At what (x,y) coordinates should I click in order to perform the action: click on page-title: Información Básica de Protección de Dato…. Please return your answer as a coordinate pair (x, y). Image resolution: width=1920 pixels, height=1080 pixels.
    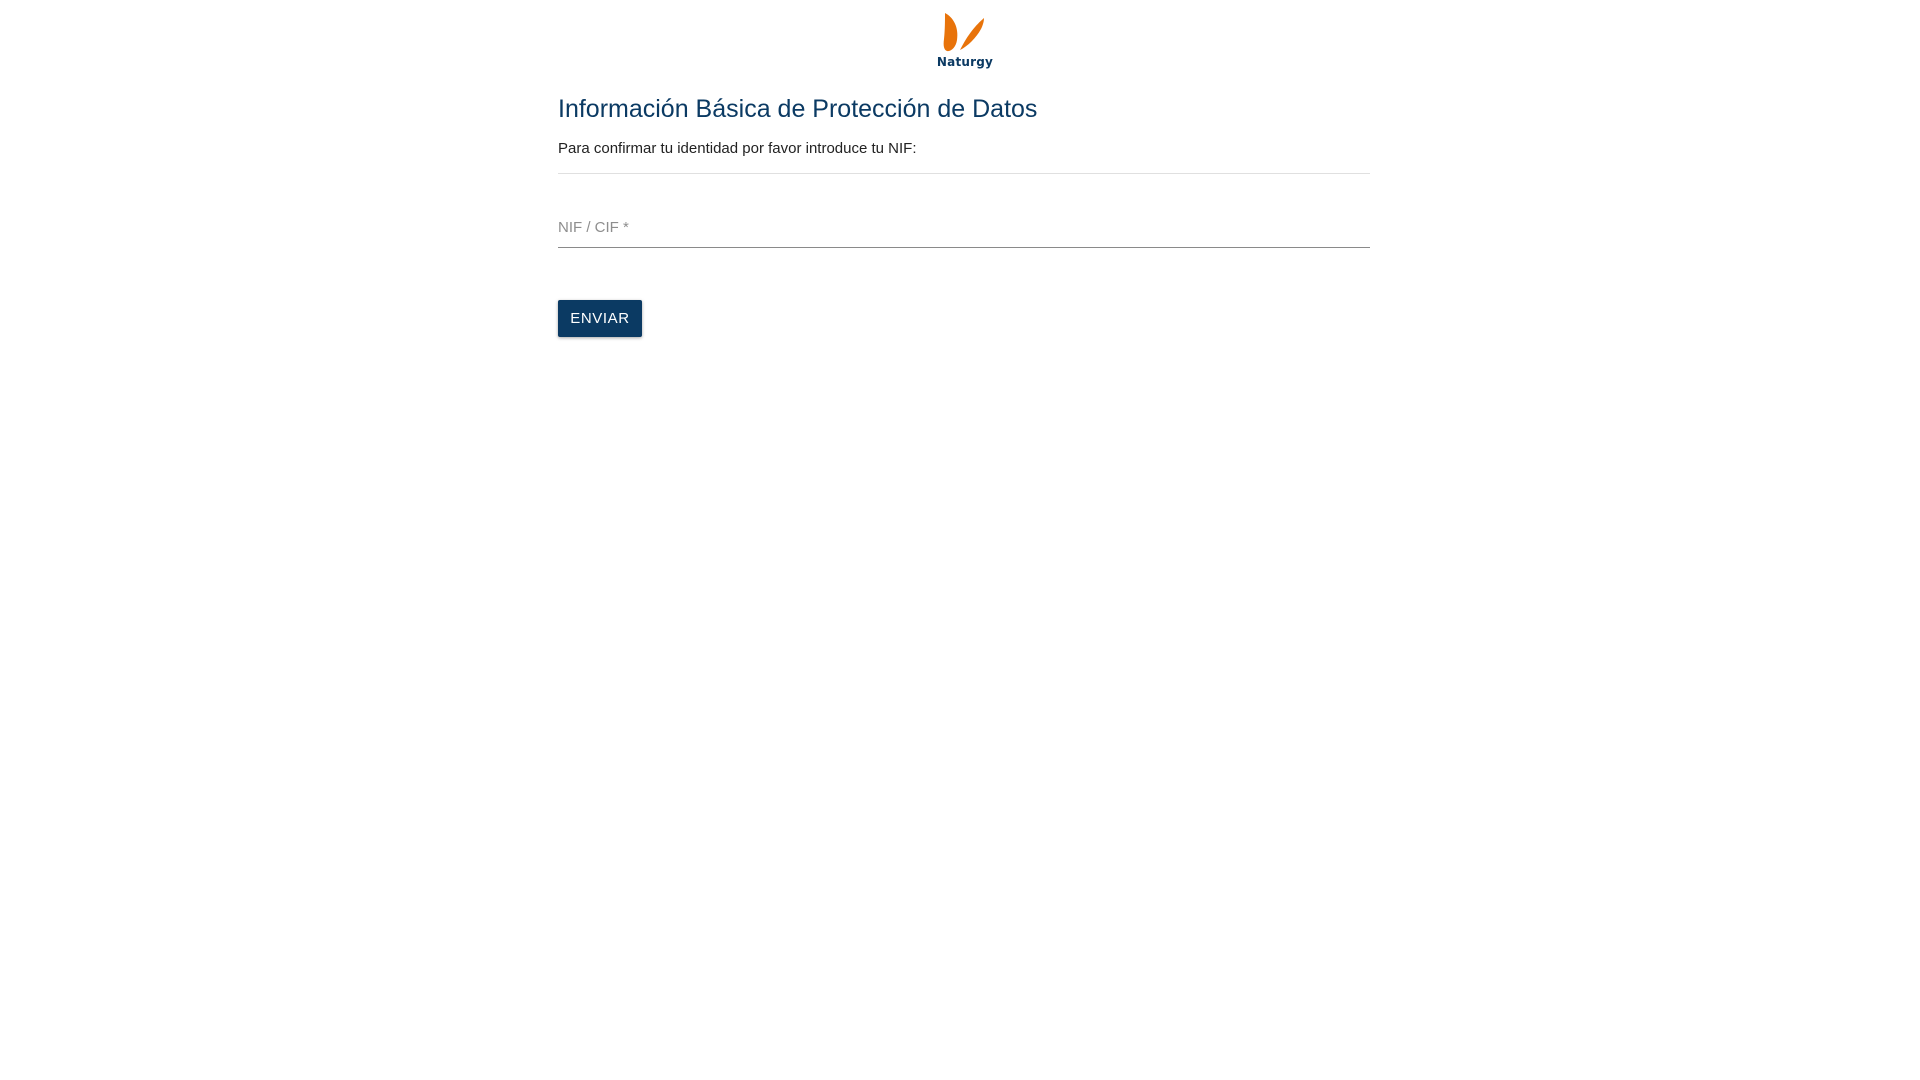
    Looking at the image, I should click on (798, 109).